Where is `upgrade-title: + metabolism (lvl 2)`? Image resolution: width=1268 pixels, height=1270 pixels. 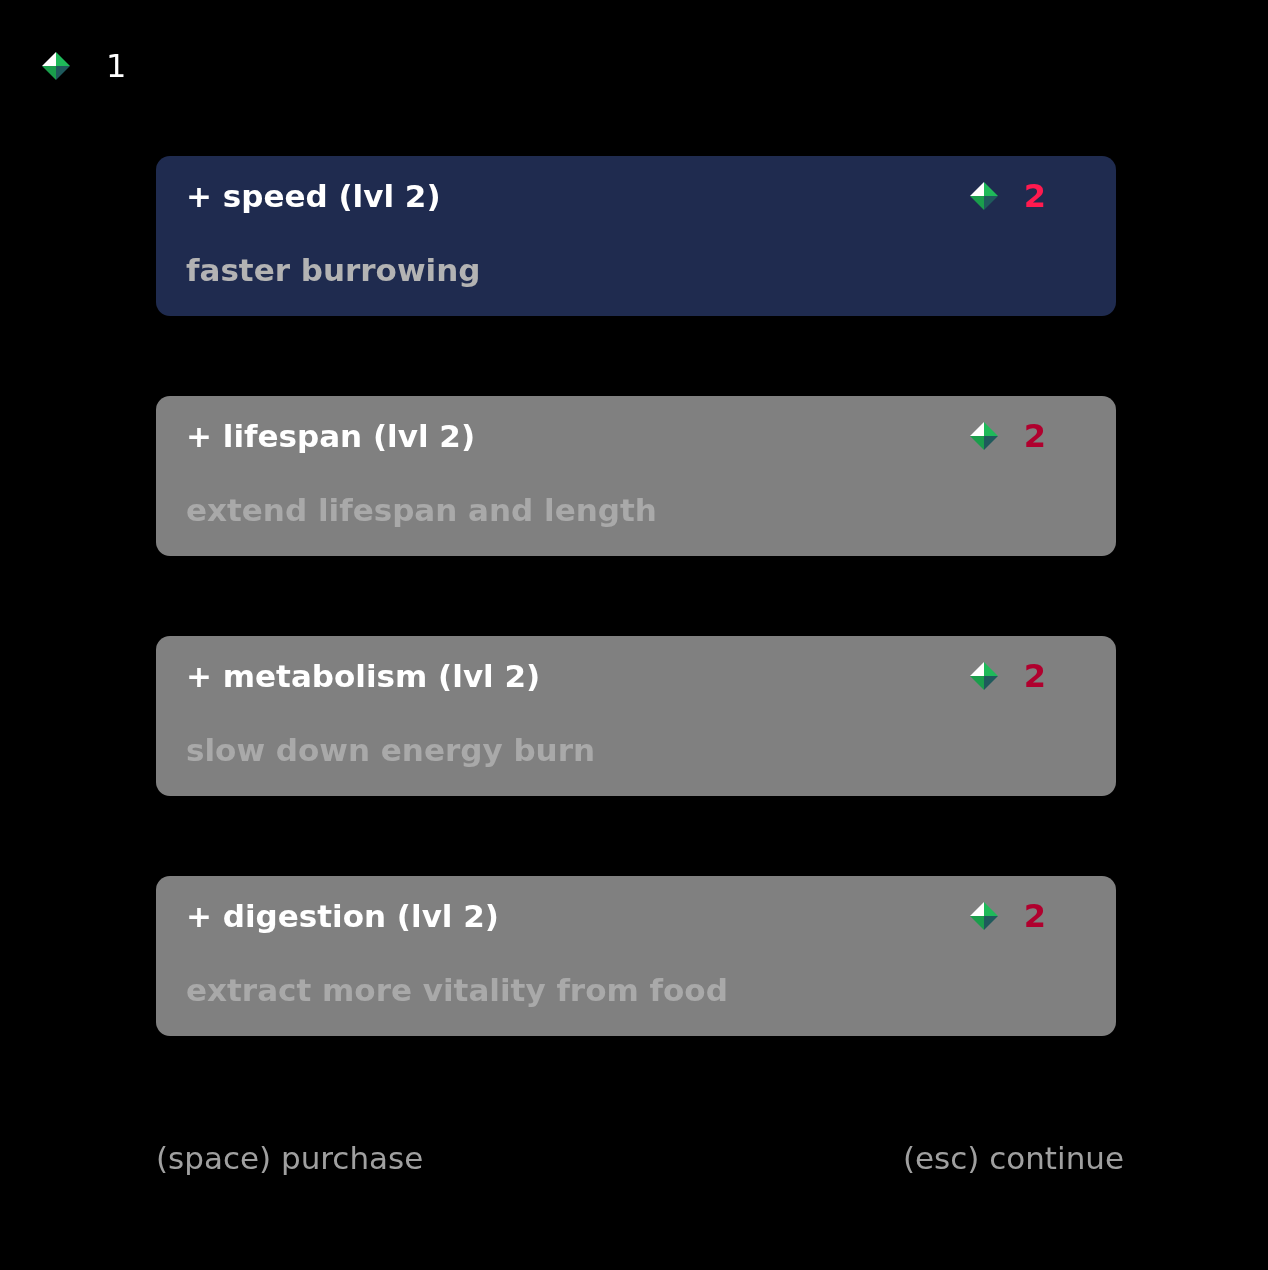
upgrade-title: + metabolism (lvl 2) is located at coordinates (363, 676).